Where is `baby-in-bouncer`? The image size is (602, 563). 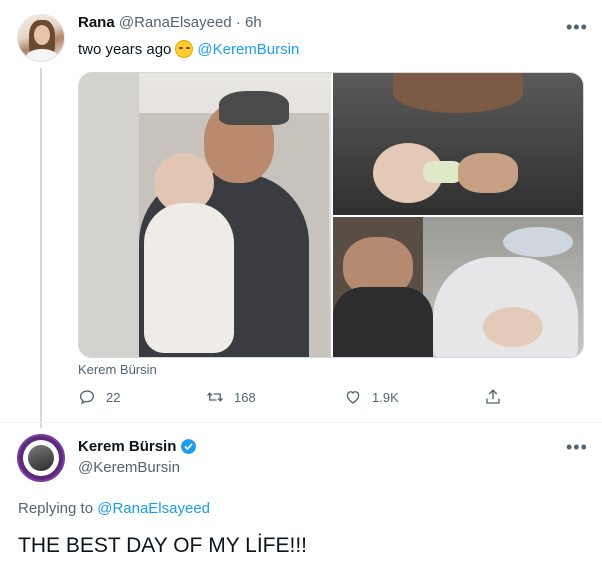 baby-in-bouncer is located at coordinates (513, 327).